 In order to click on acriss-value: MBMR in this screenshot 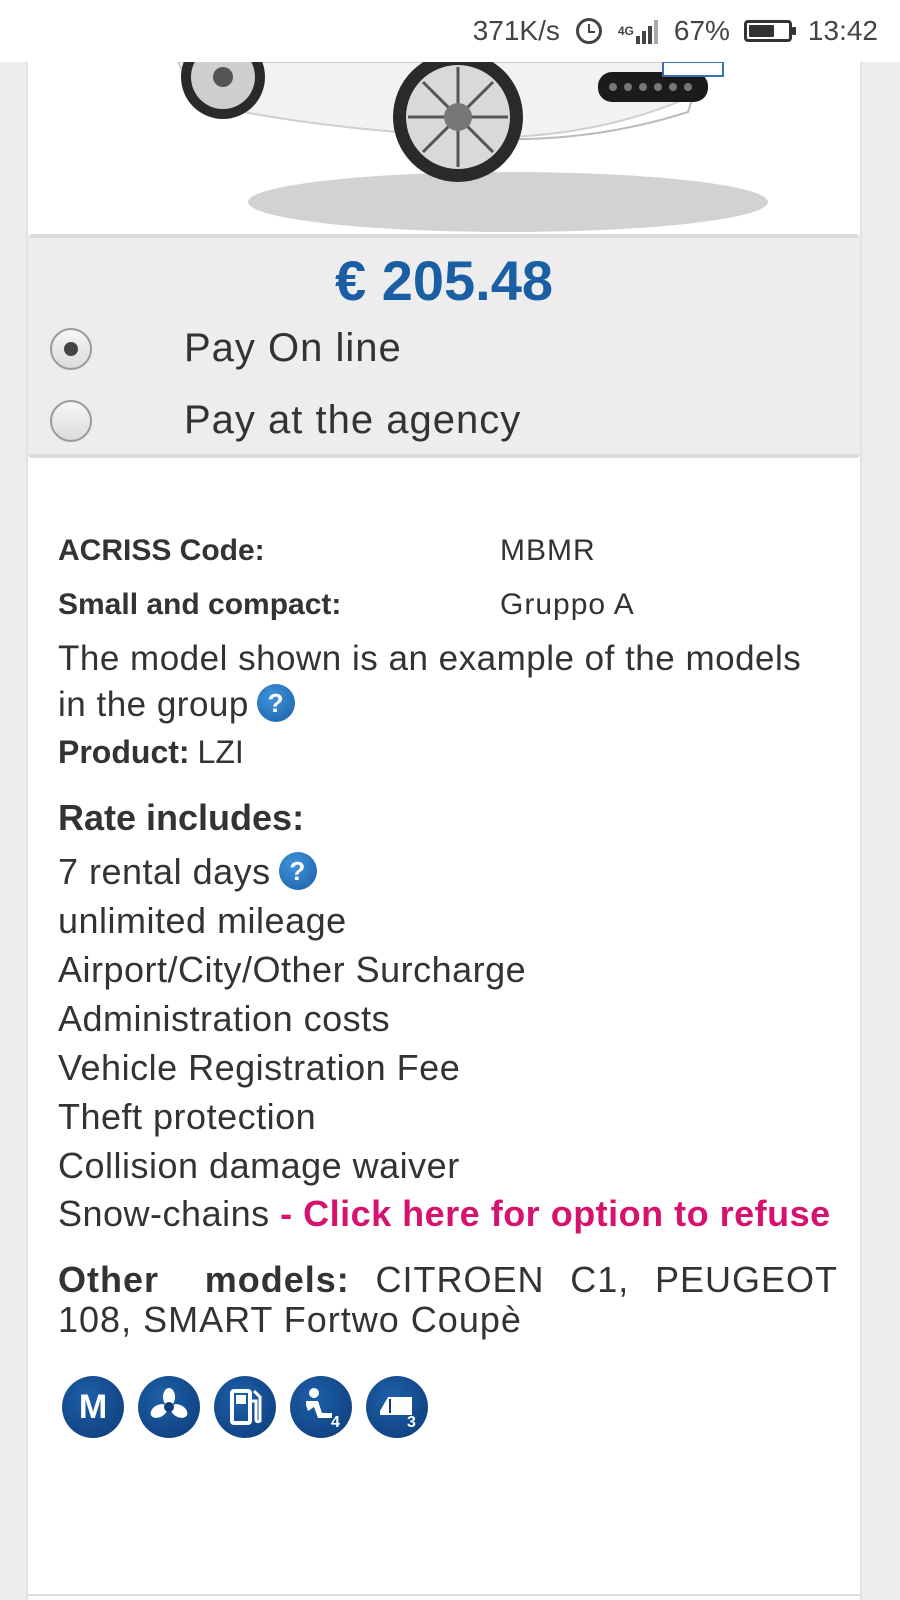, I will do `click(548, 550)`.